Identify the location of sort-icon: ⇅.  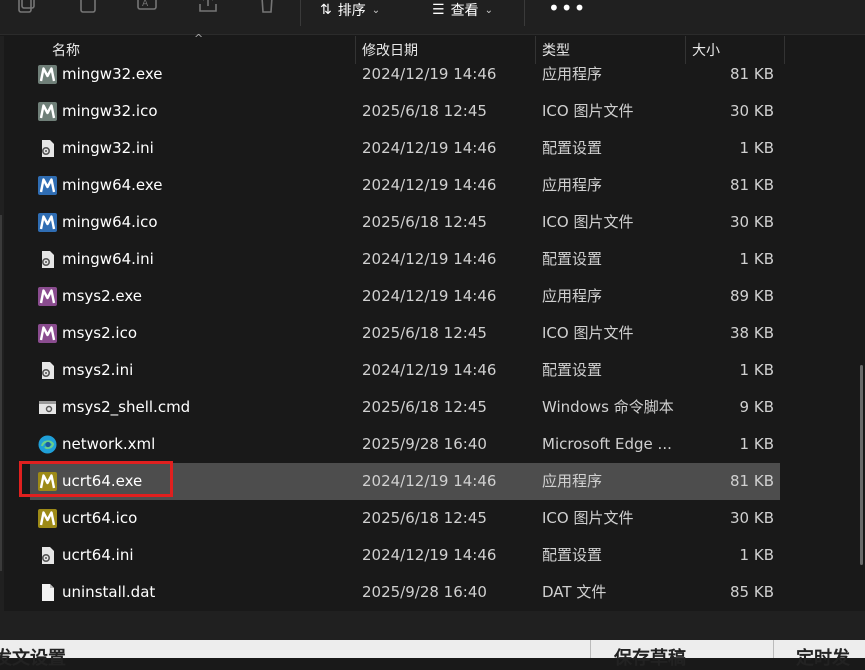
(326, 10).